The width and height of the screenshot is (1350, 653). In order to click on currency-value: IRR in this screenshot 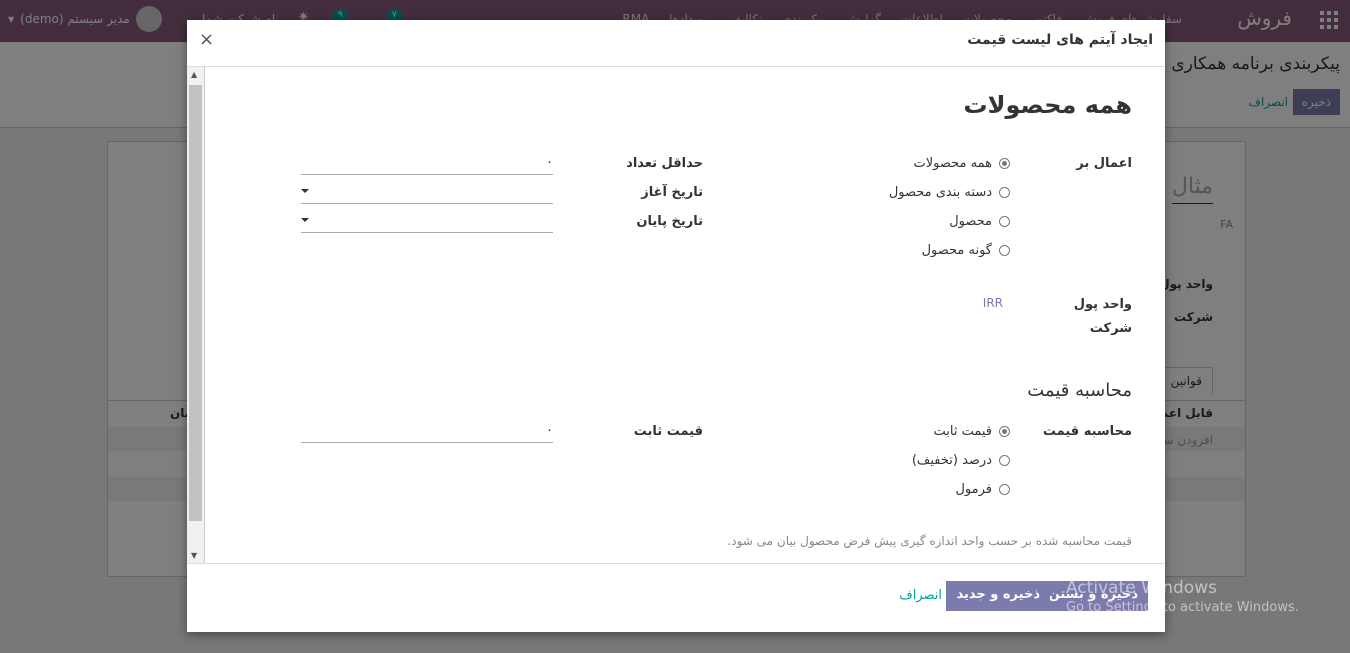, I will do `click(993, 303)`.